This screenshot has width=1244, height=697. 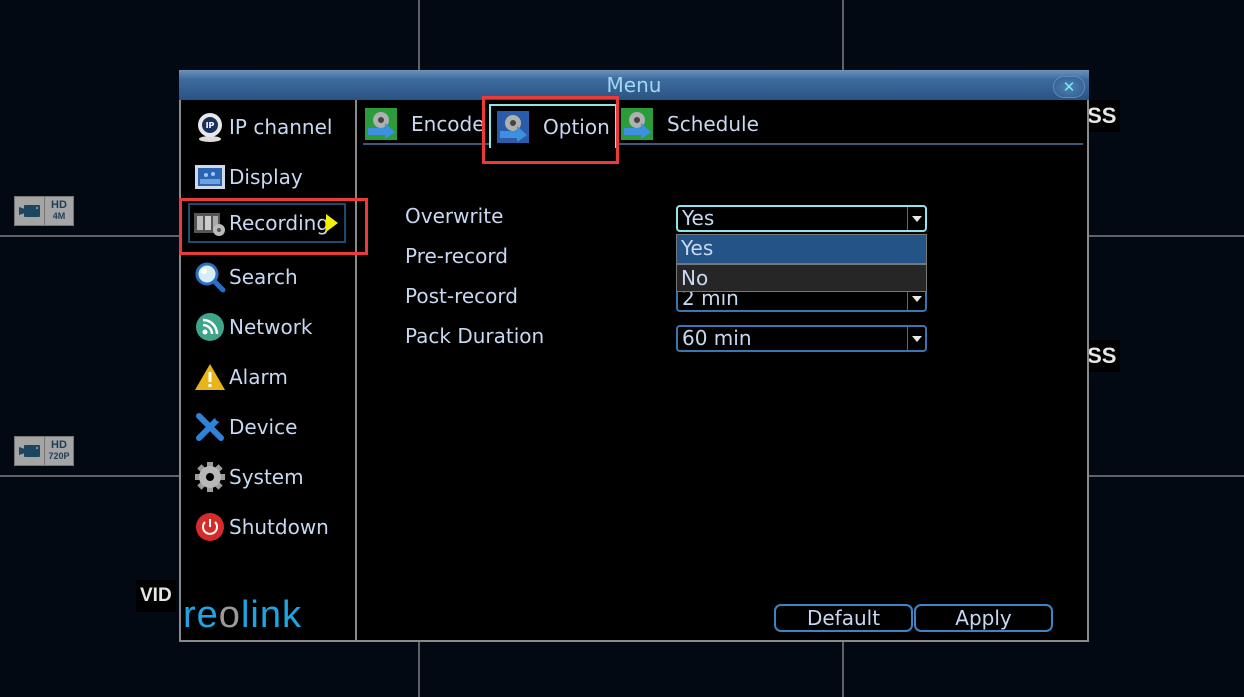 What do you see at coordinates (263, 277) in the screenshot?
I see `sidebar-item-label: Search` at bounding box center [263, 277].